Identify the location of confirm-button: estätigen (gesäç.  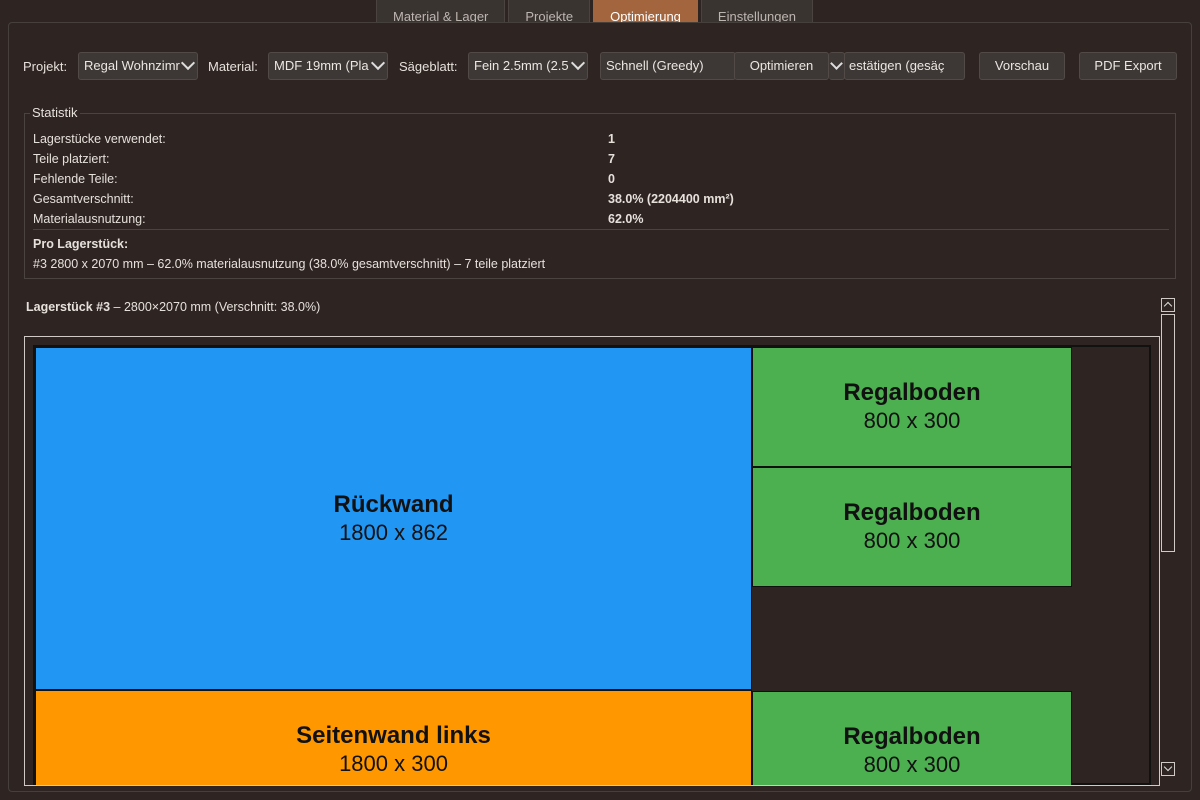
(904, 66).